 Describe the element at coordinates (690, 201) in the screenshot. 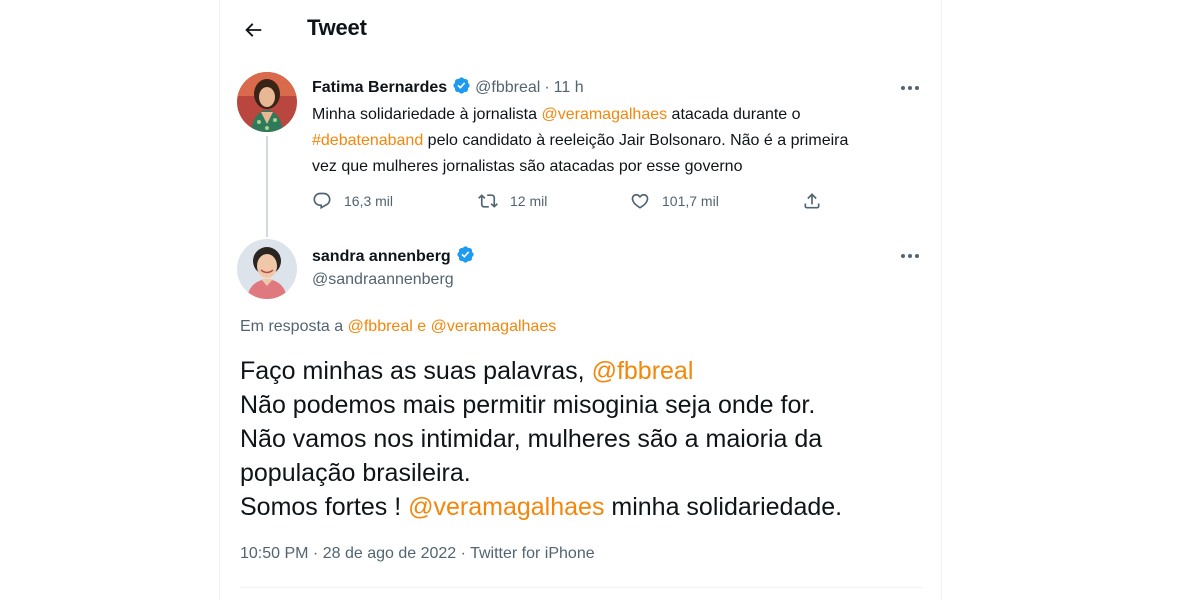

I see `like-count: 101,7 mil` at that location.